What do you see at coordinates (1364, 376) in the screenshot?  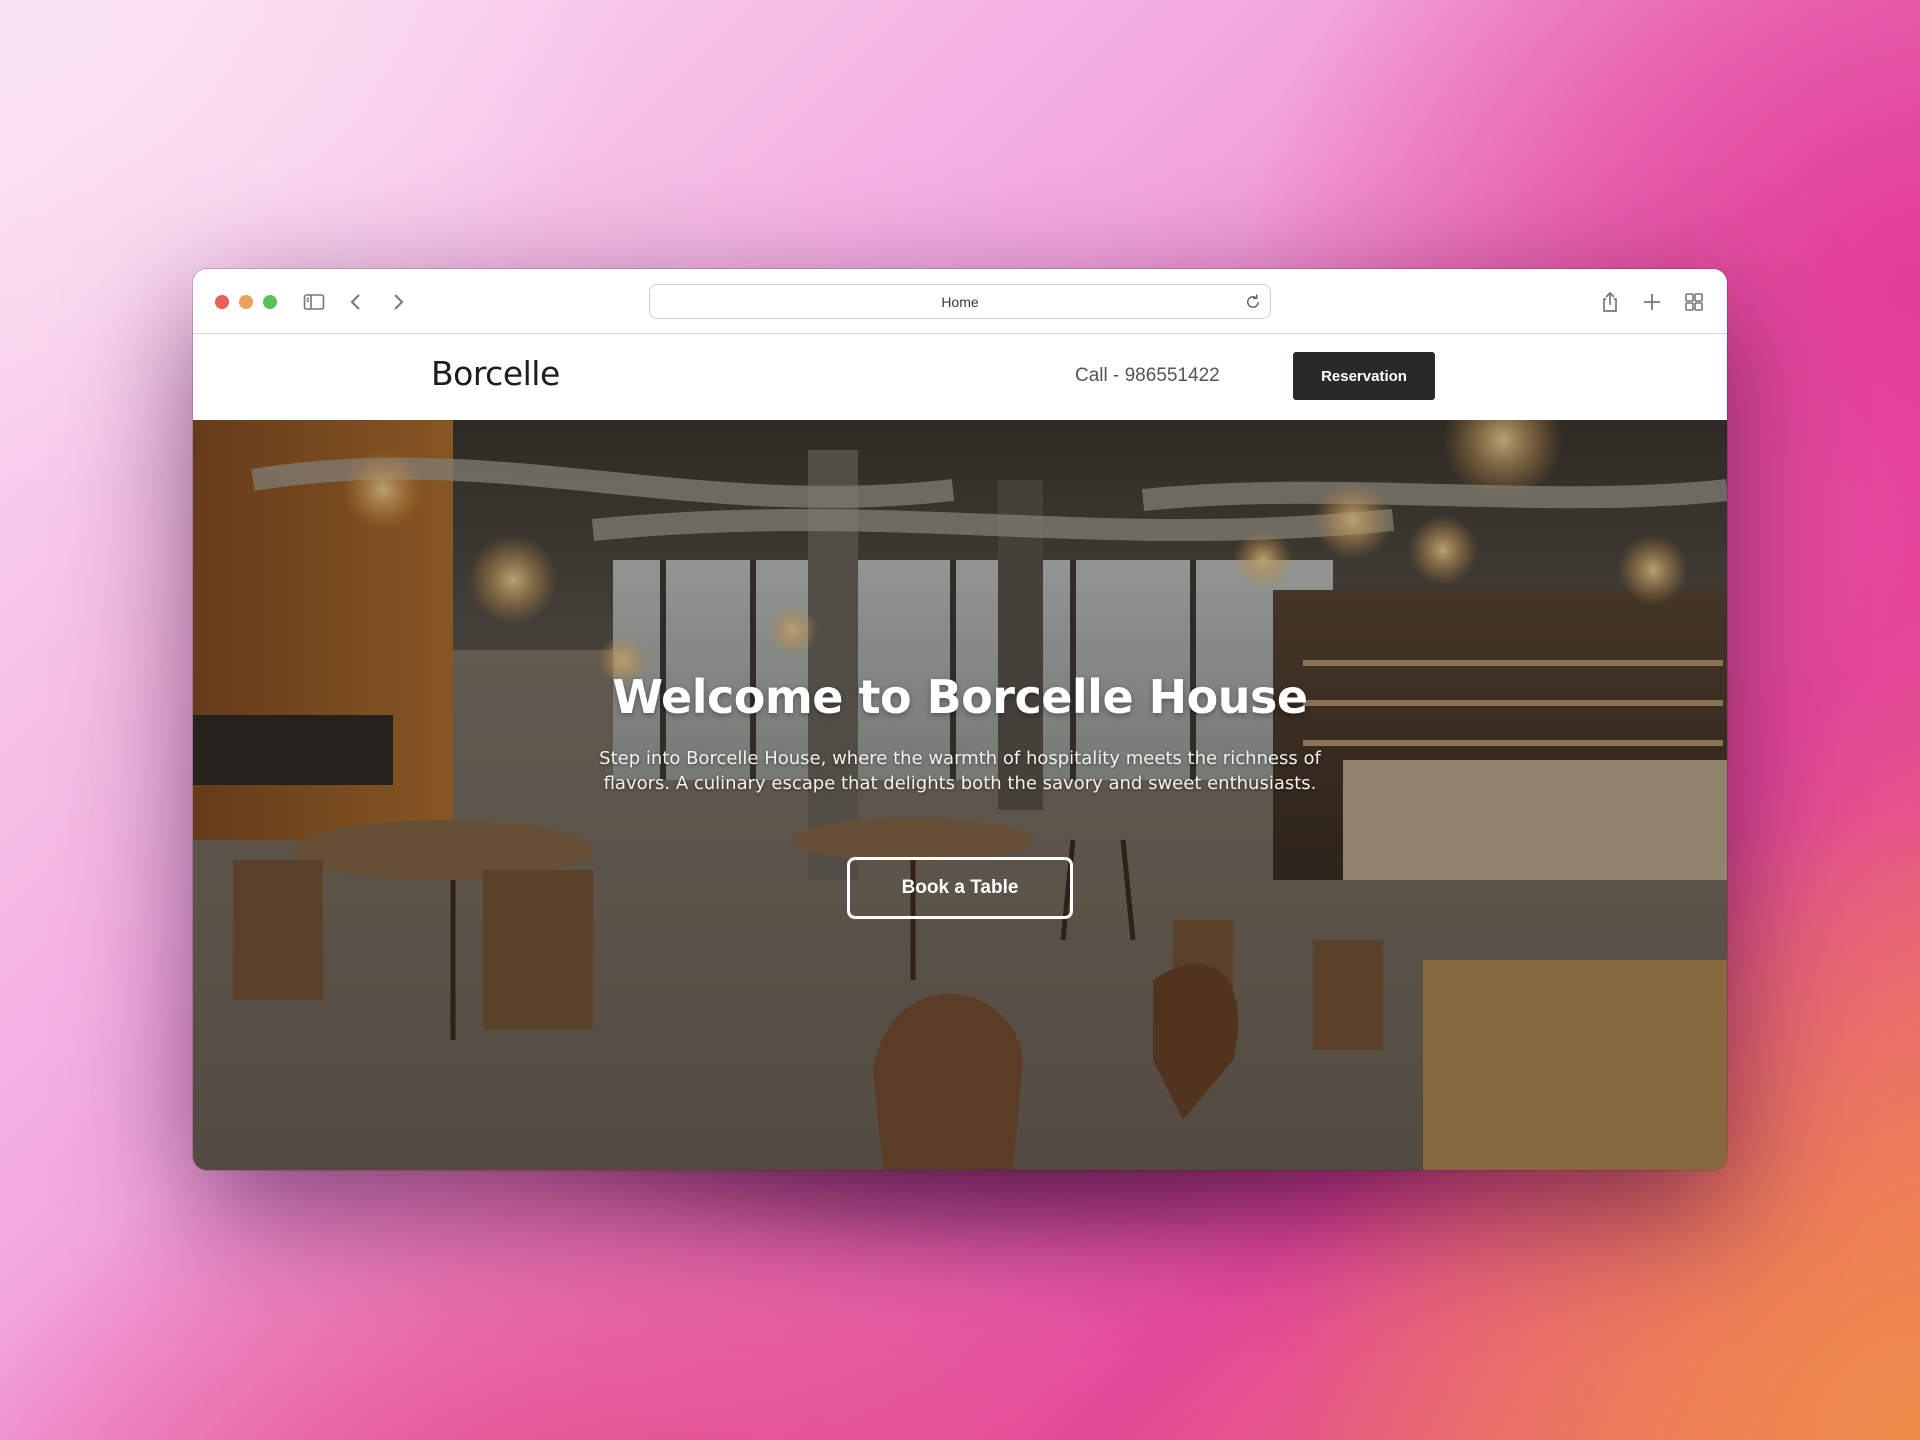 I see `reservation-button: Reservation` at bounding box center [1364, 376].